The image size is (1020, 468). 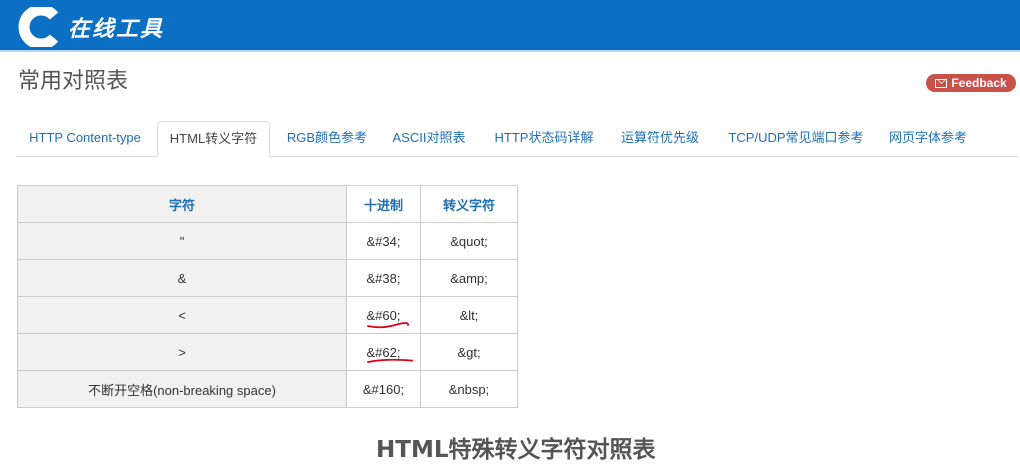 I want to click on feedback-button: Feedback, so click(x=971, y=83).